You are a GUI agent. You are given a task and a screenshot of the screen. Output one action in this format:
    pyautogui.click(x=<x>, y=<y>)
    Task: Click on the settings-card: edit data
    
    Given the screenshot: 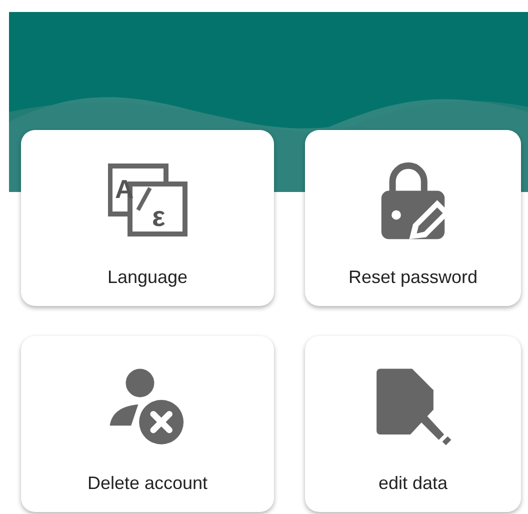 What is the action you would take?
    pyautogui.click(x=413, y=424)
    